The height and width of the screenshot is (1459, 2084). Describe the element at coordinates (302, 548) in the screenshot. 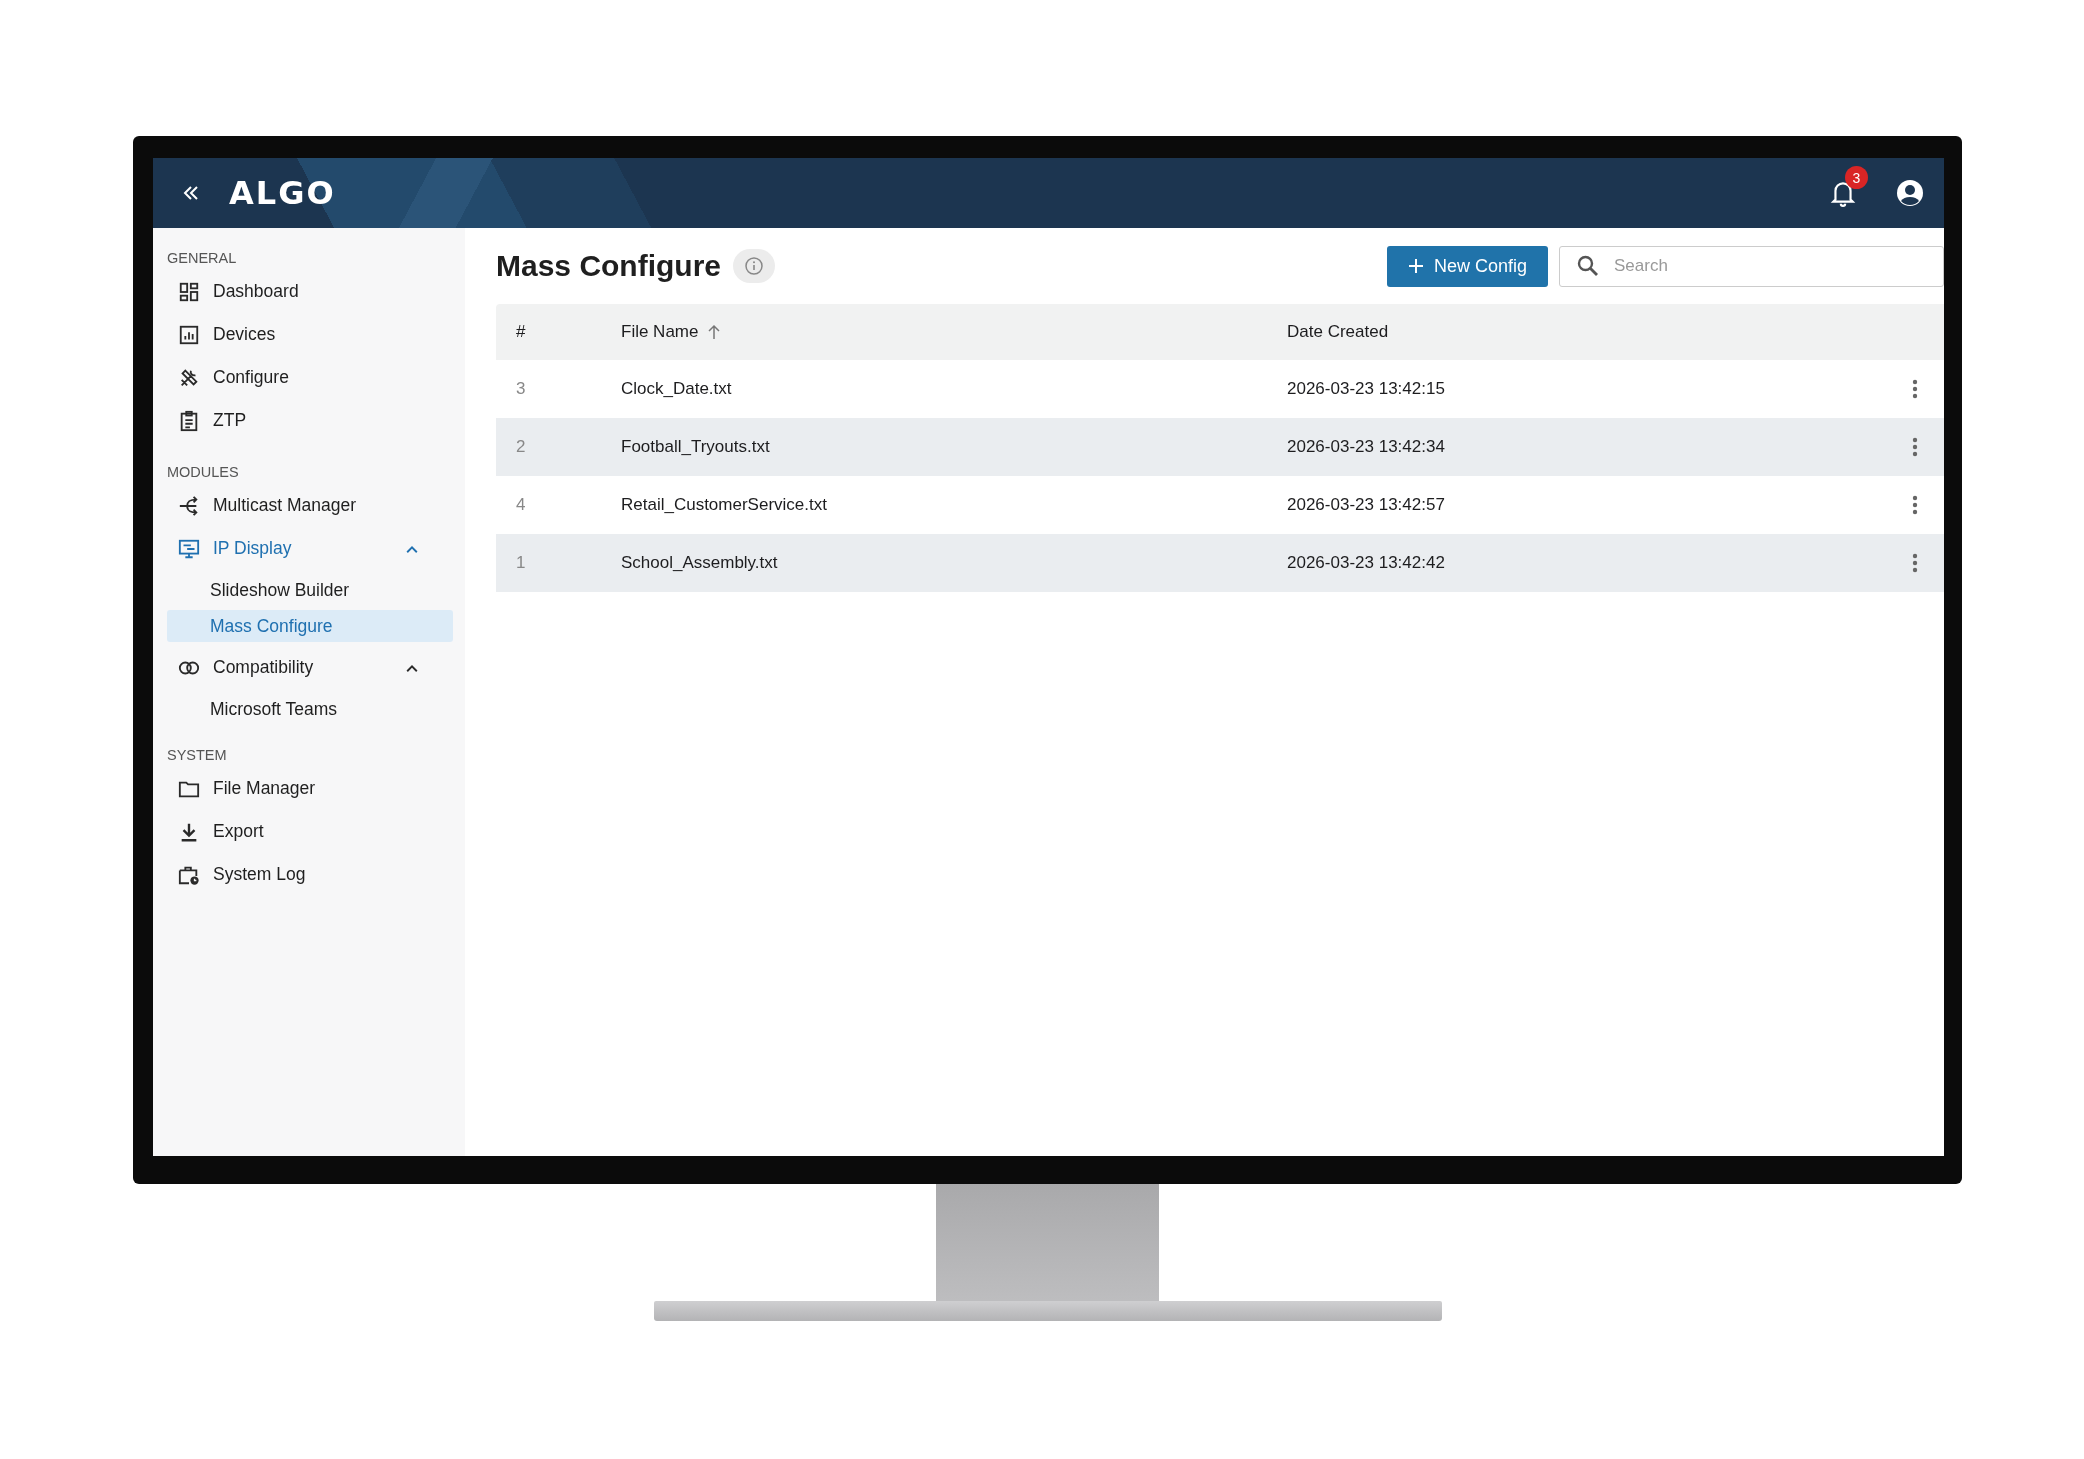

I see `sidebar-item: IP Display` at that location.